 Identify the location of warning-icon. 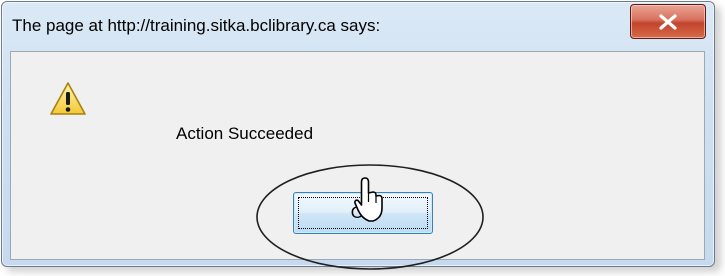
(68, 98).